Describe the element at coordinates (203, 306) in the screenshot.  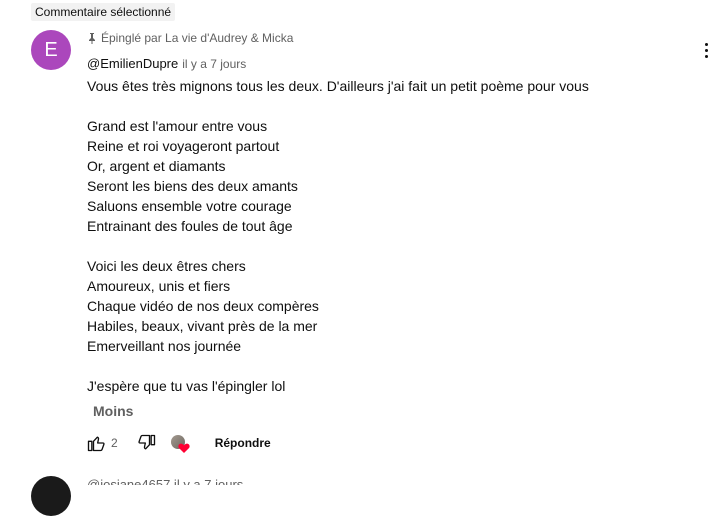
I see `comment-line: Chaque vidéo de nos deux compères` at that location.